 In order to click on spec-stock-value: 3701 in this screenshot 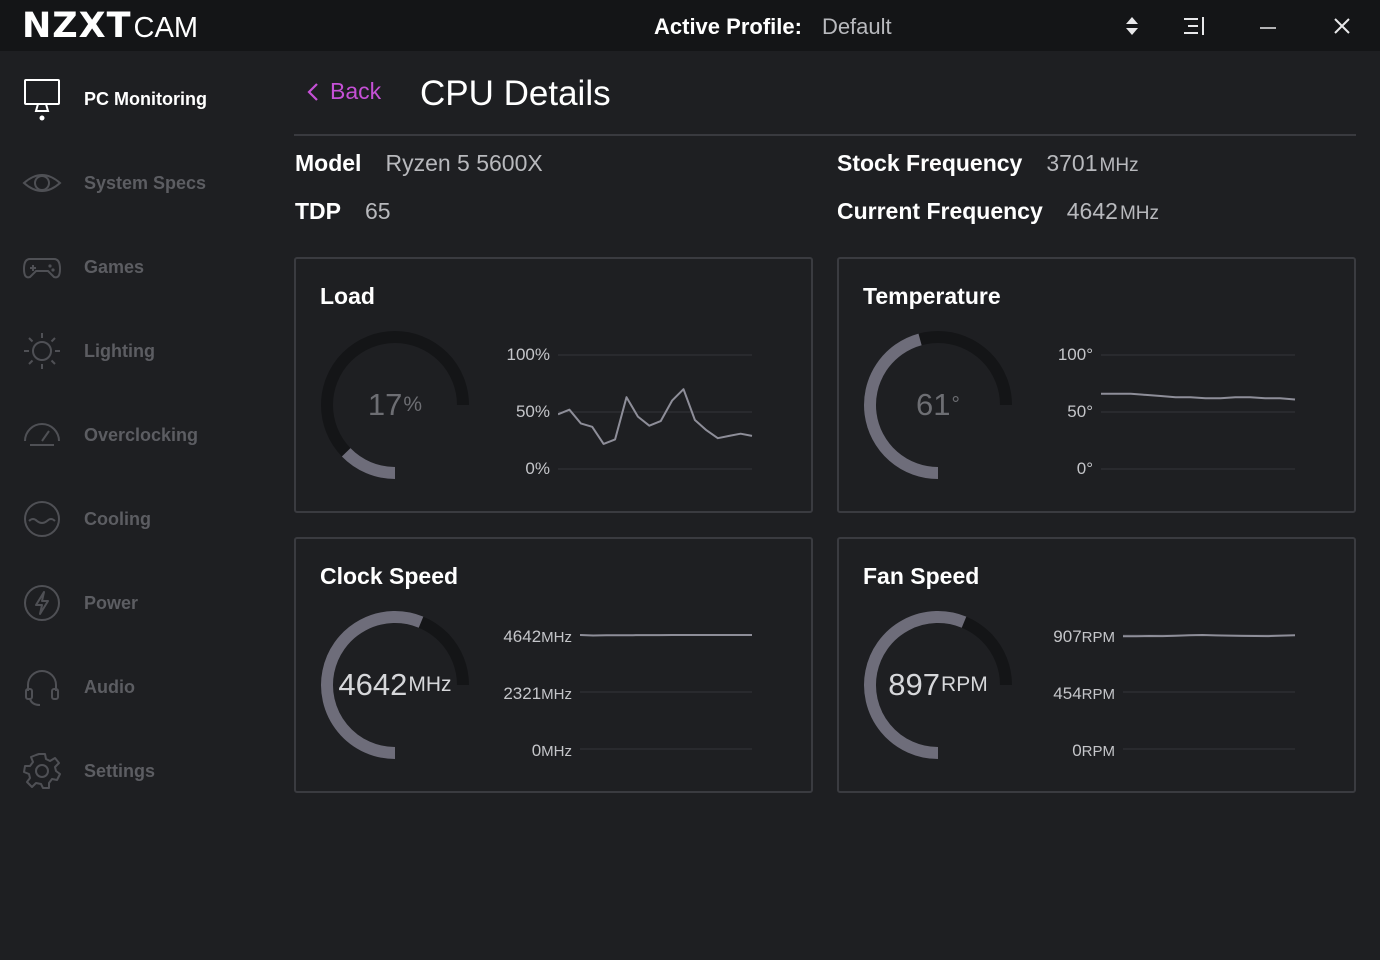, I will do `click(1072, 163)`.